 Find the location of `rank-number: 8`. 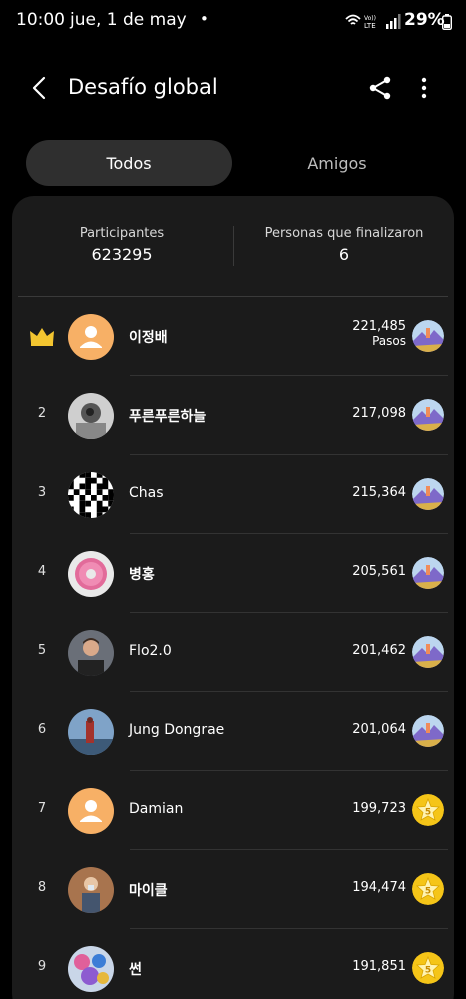

rank-number: 8 is located at coordinates (42, 887).